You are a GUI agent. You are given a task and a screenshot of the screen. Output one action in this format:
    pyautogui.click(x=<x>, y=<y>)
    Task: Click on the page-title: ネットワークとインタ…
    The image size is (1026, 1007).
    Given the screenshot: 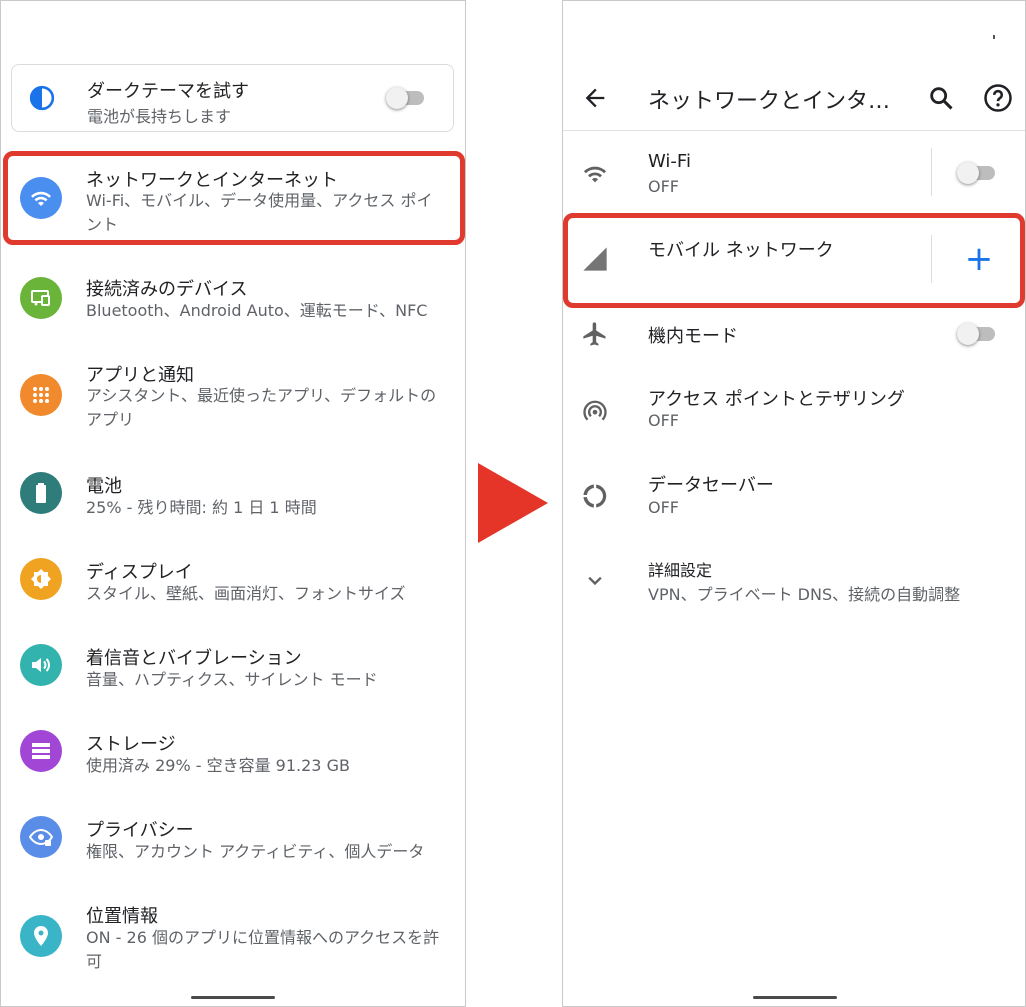 What is the action you would take?
    pyautogui.click(x=769, y=101)
    